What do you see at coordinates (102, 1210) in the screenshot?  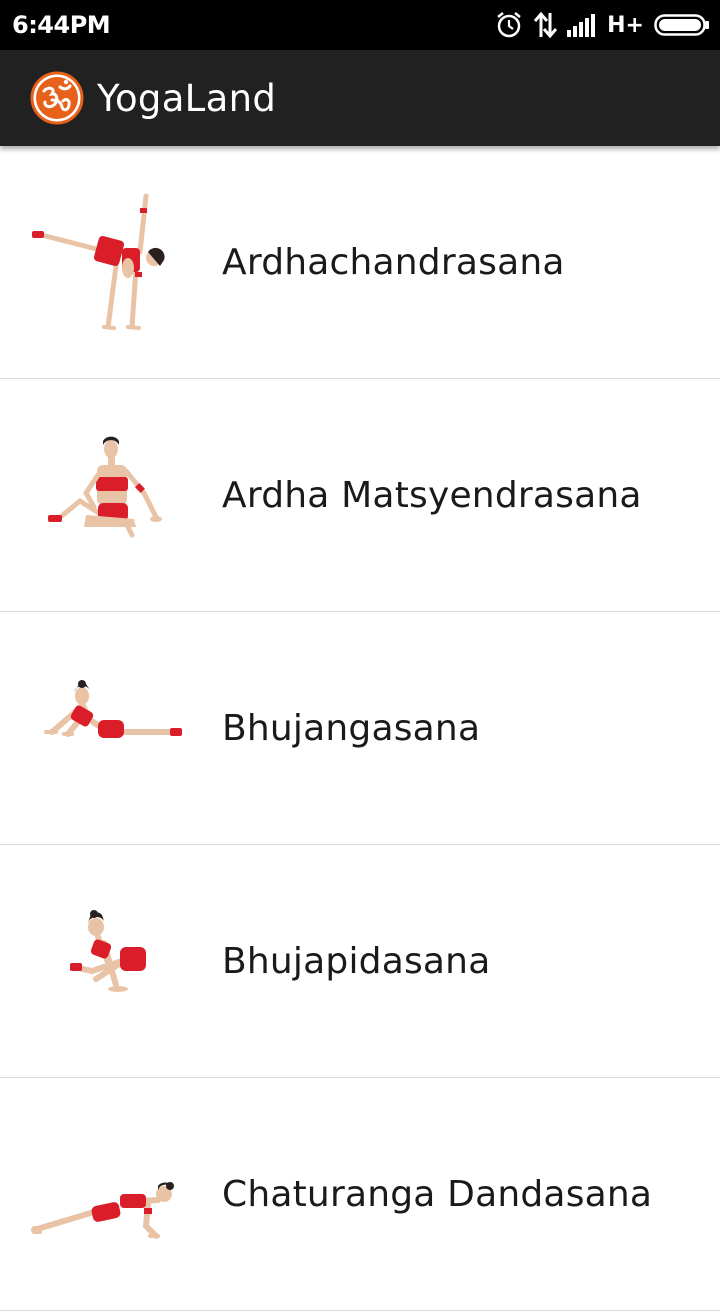 I see `chaturanga-dandasana-pose-image` at bounding box center [102, 1210].